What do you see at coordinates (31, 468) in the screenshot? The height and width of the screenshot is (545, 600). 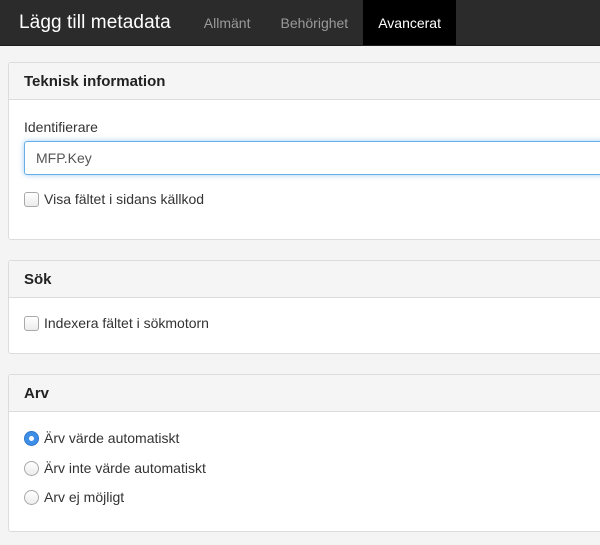 I see `inherit-none-radio` at bounding box center [31, 468].